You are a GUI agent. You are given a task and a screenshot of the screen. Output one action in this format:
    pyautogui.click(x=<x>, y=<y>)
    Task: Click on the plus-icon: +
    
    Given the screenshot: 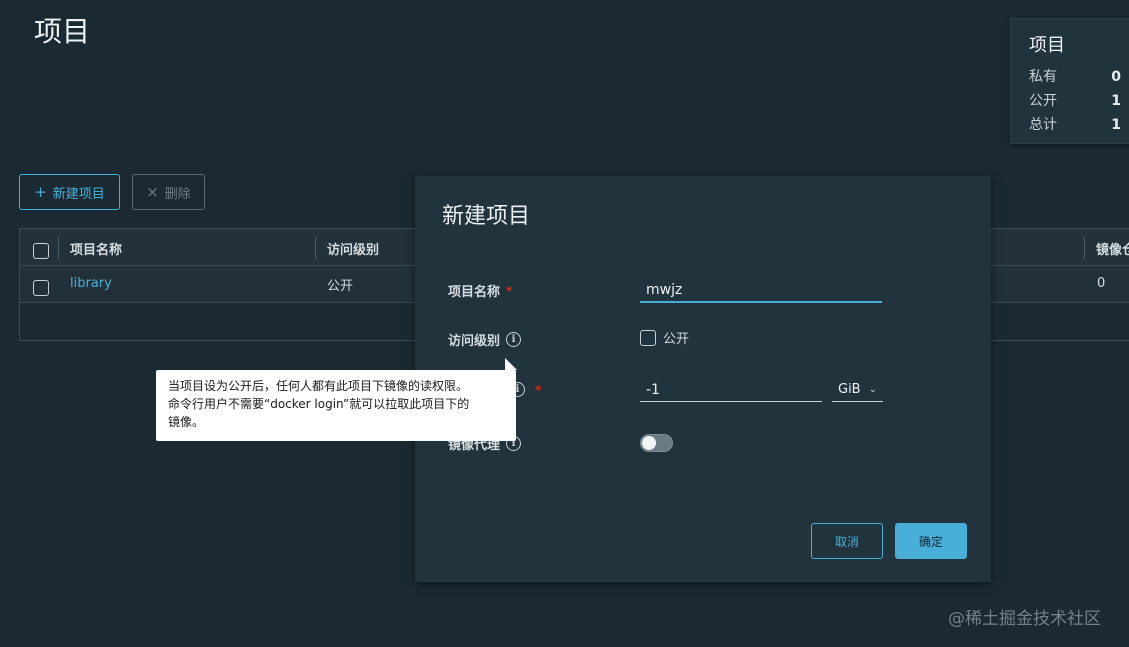 What is the action you would take?
    pyautogui.click(x=40, y=191)
    